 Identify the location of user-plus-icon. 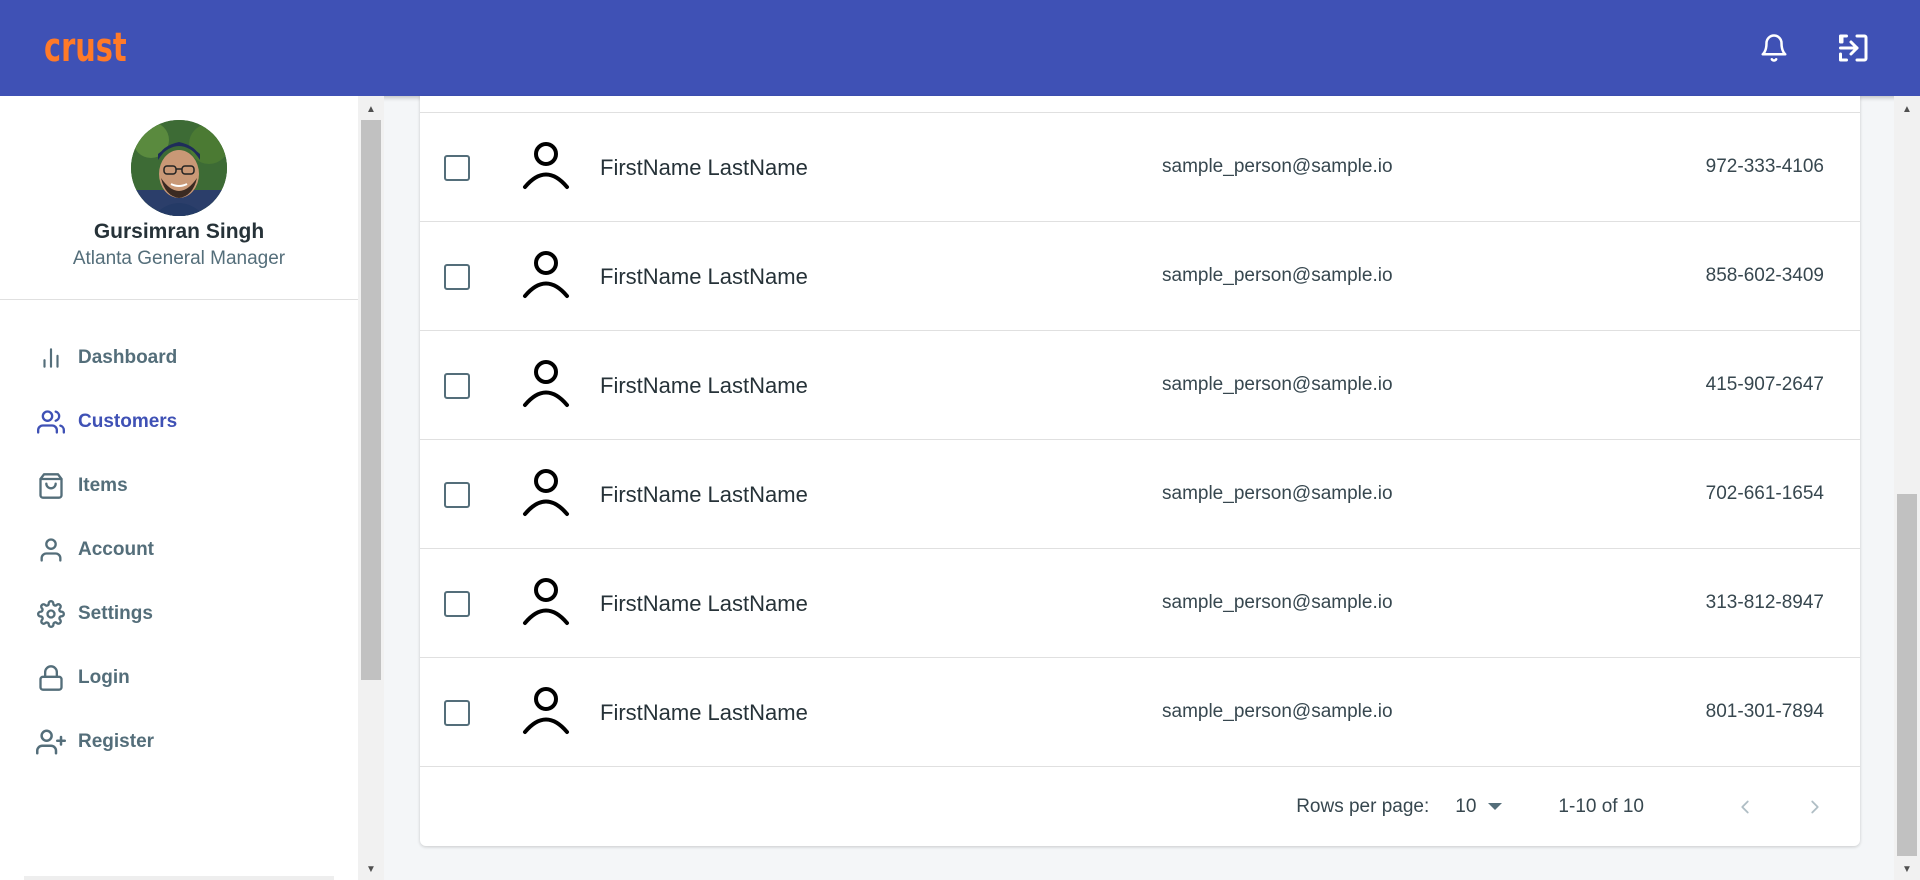
(51, 742).